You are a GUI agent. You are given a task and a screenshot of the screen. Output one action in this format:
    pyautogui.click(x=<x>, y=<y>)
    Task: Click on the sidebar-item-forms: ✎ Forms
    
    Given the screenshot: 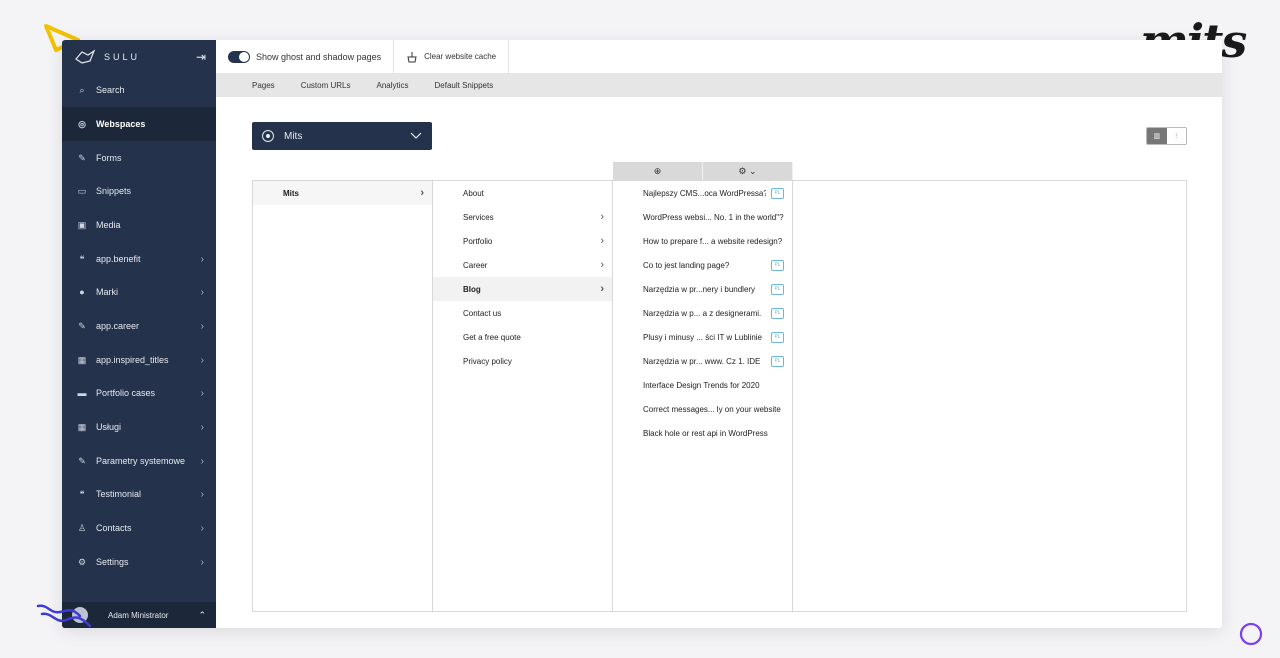 What is the action you would take?
    pyautogui.click(x=139, y=158)
    